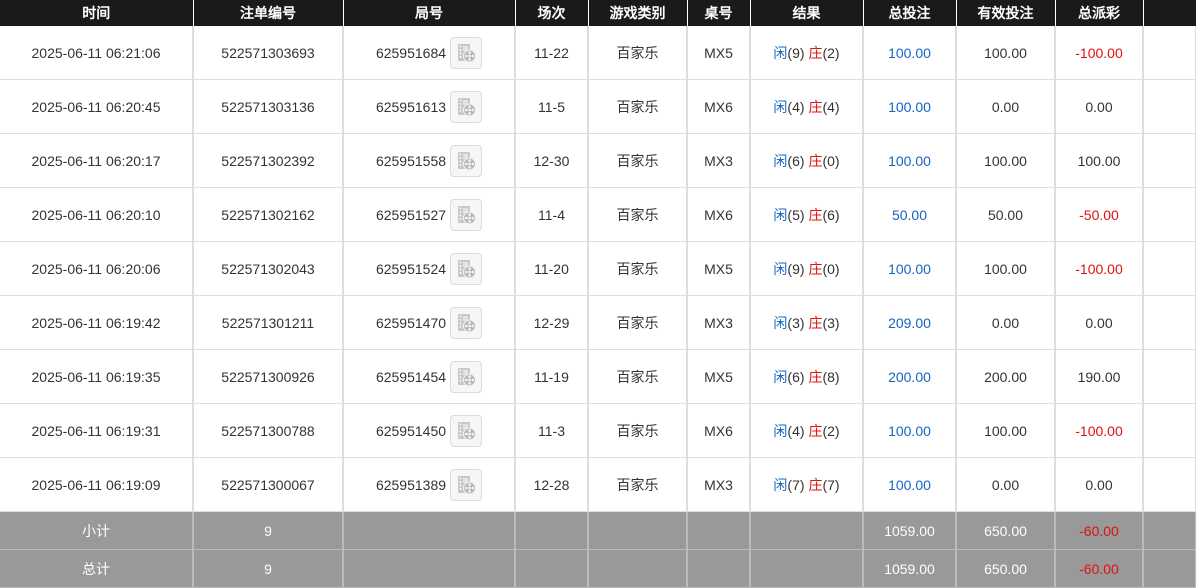  What do you see at coordinates (97, 322) in the screenshot?
I see `cell-time: 2025-06-11 06:19:42` at bounding box center [97, 322].